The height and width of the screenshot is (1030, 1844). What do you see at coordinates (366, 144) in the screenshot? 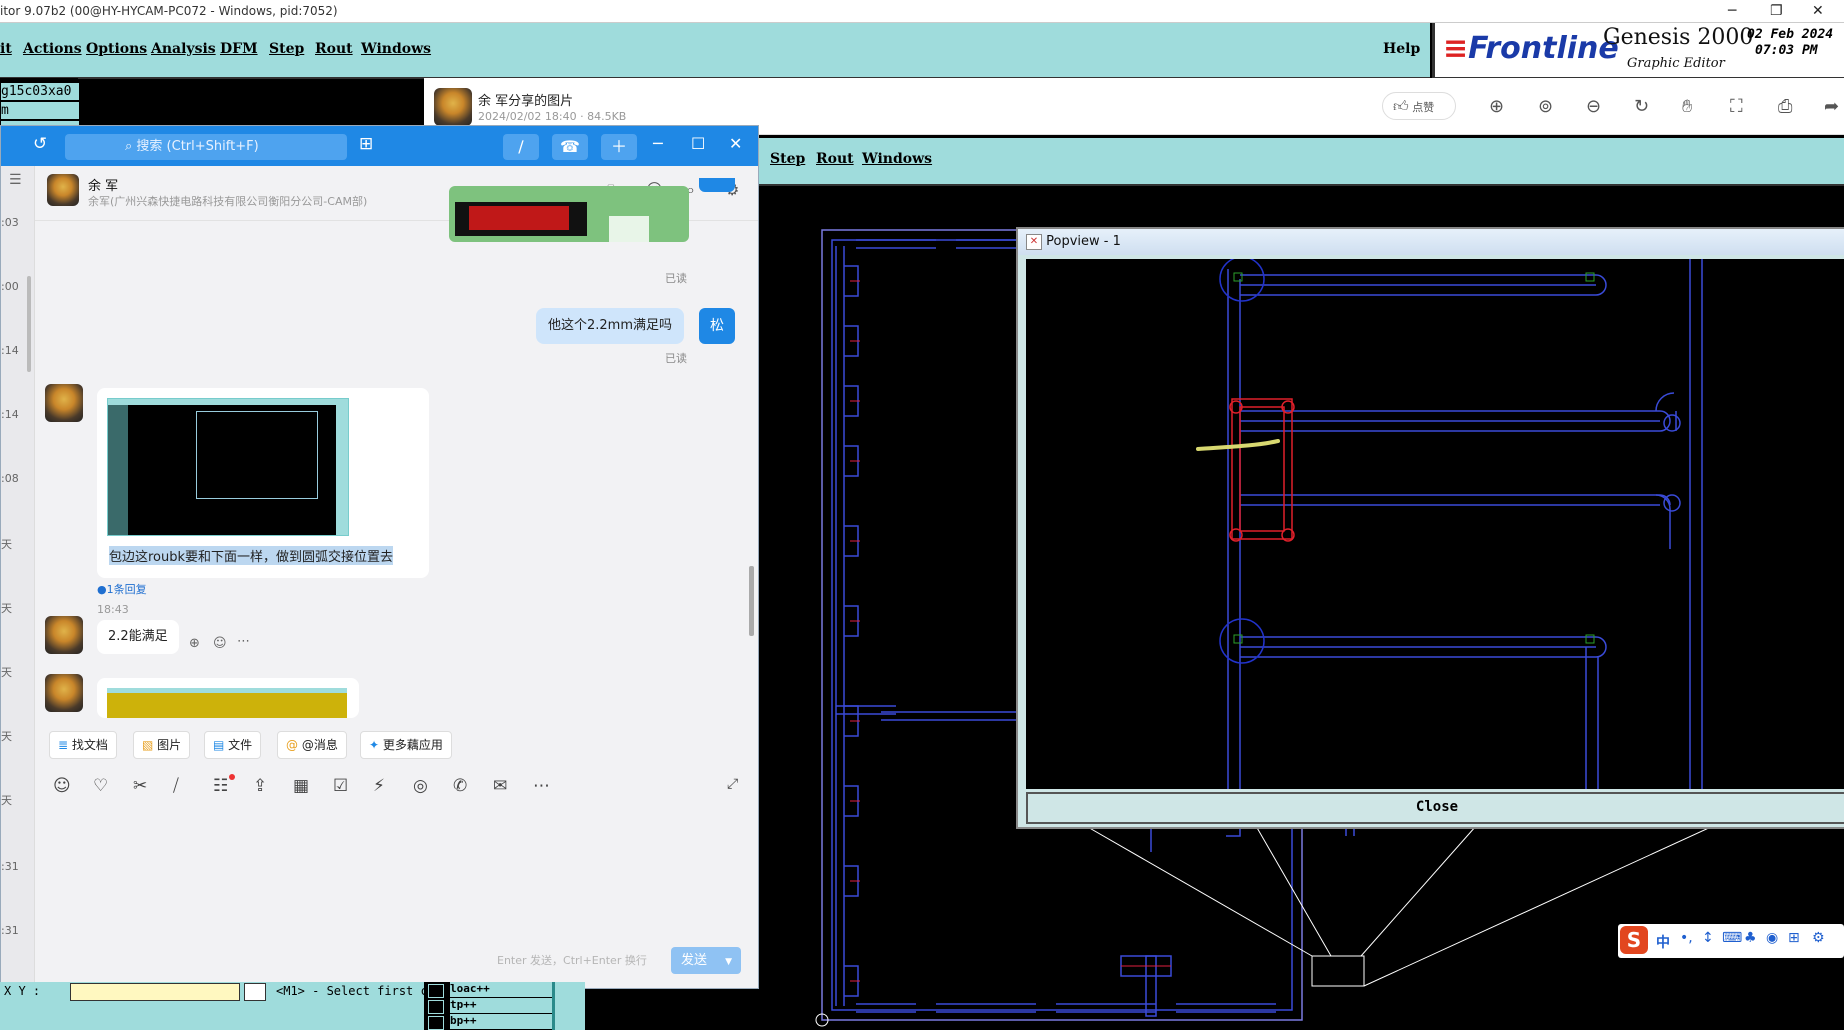
I see `apps-grid-icon: ⊞` at bounding box center [366, 144].